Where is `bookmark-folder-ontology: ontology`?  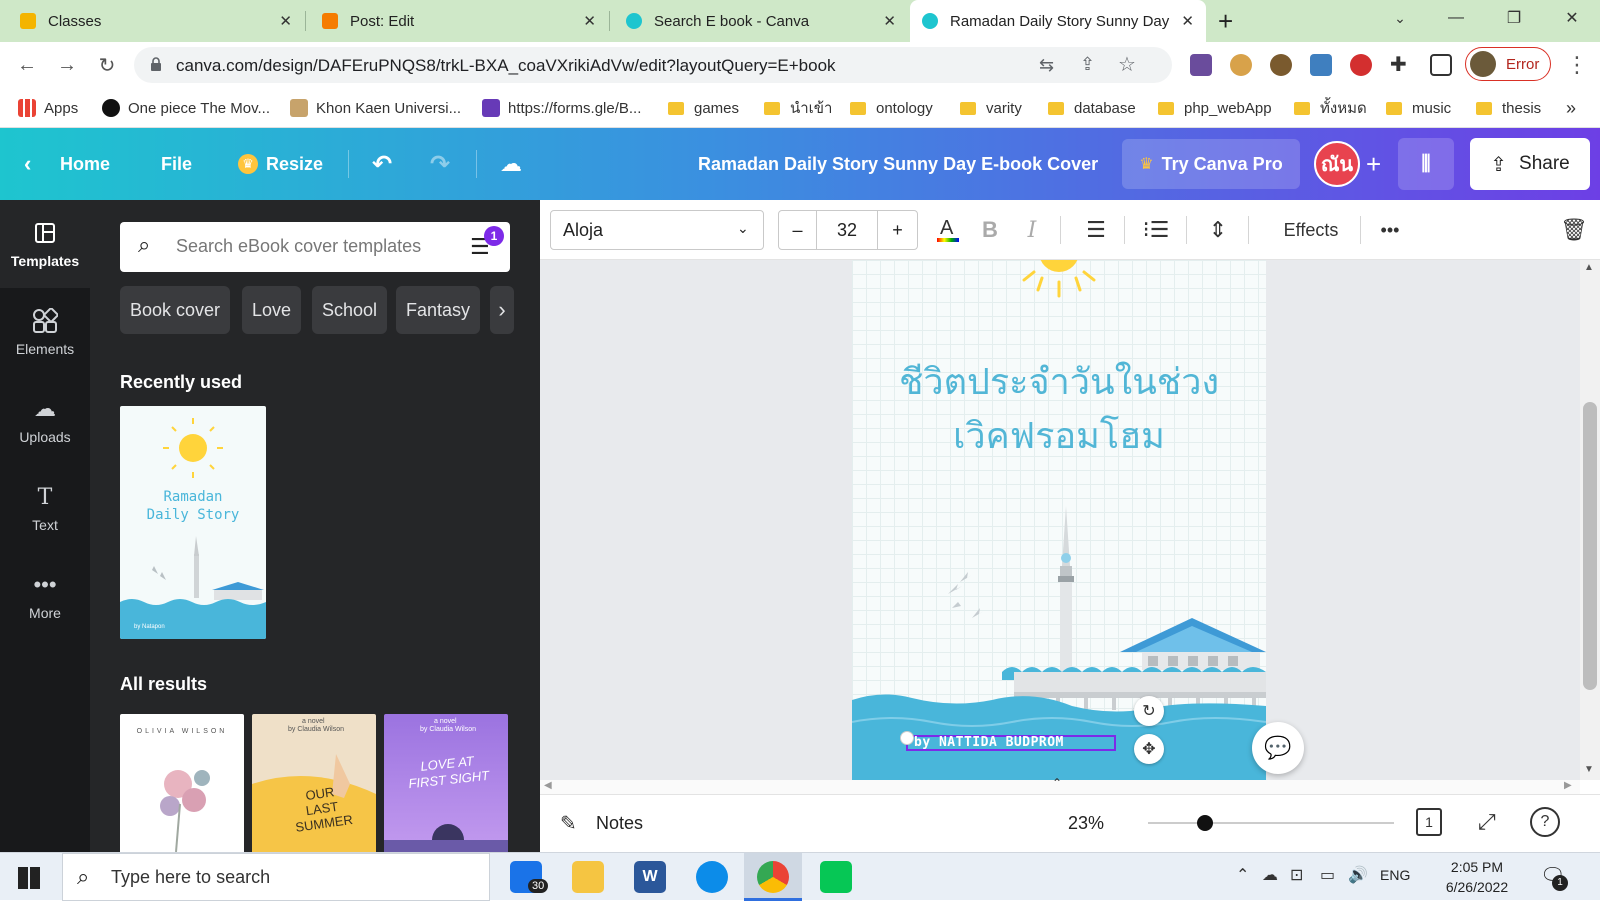
bookmark-folder-ontology: ontology is located at coordinates (891, 108).